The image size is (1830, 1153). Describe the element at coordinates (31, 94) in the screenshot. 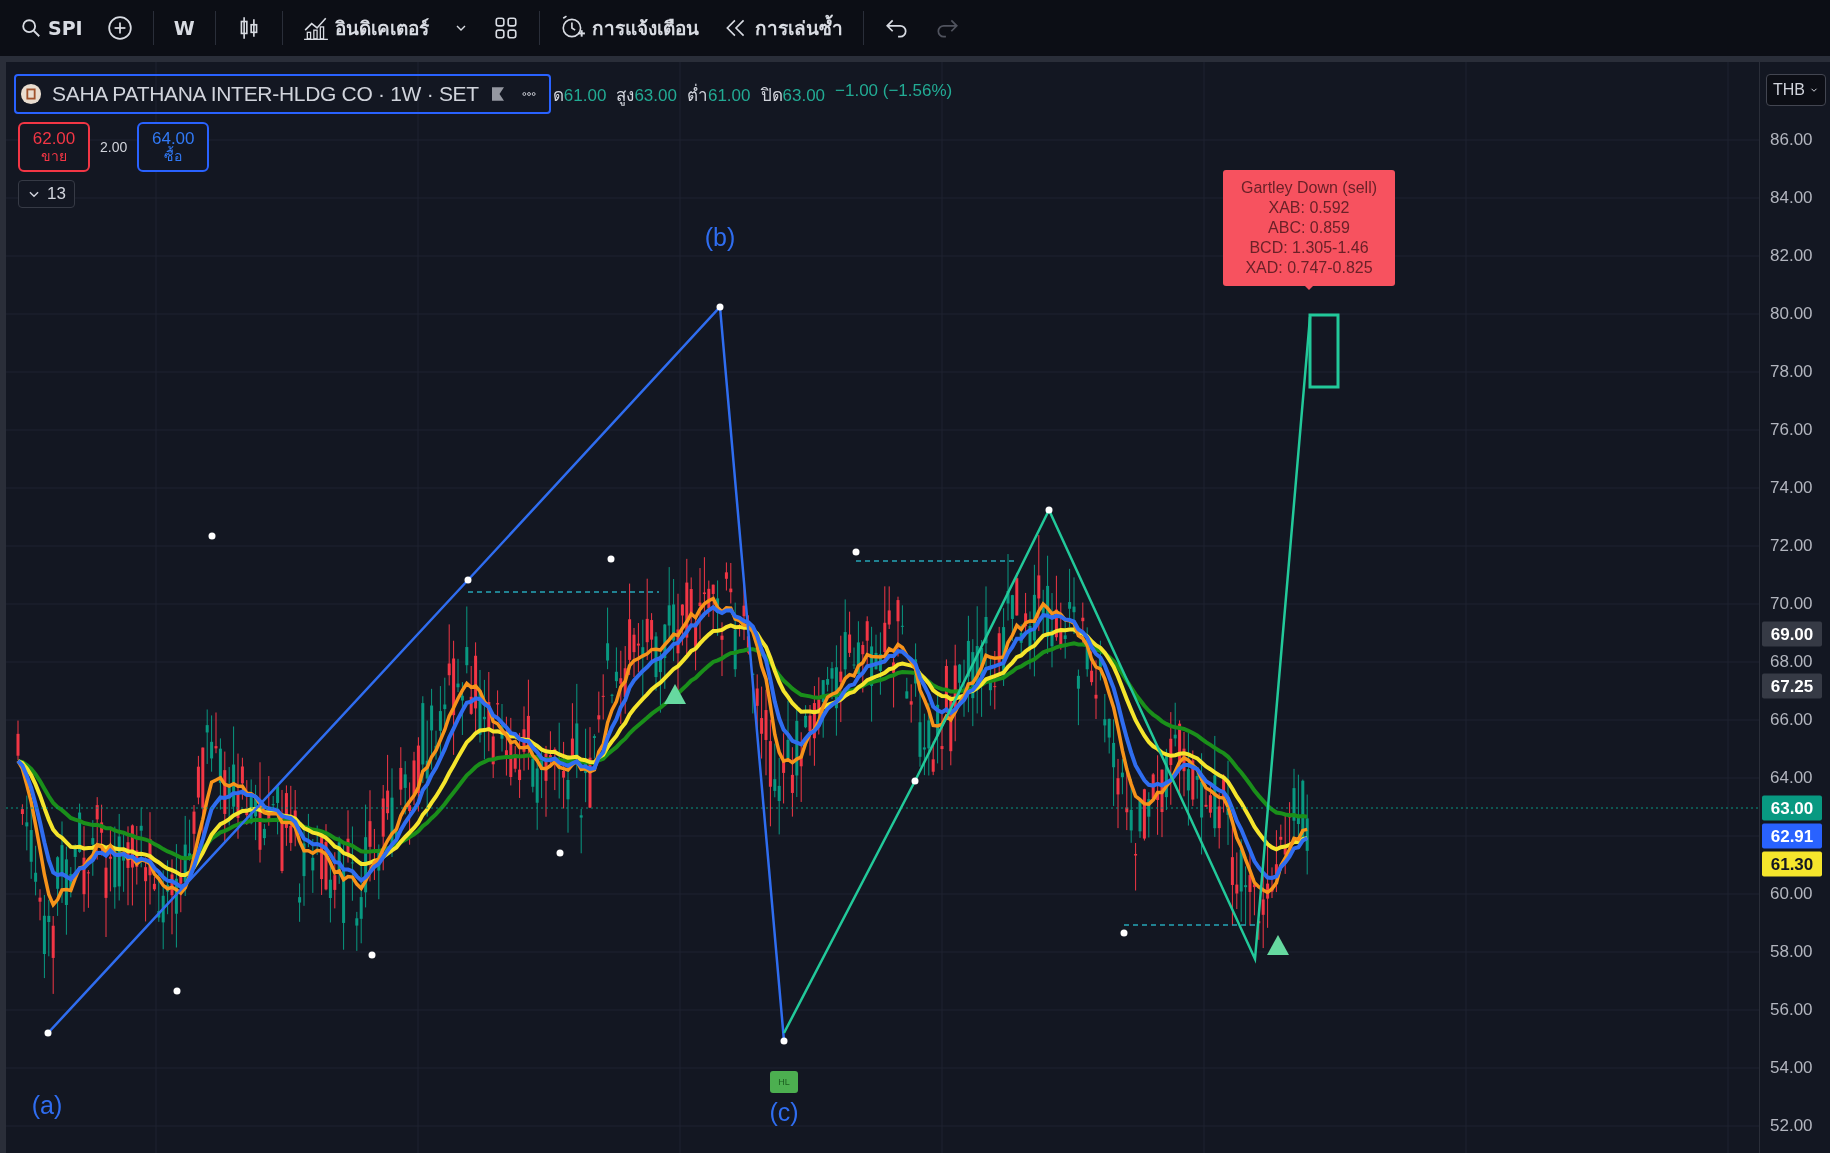

I see `symbol-logo-icon` at that location.